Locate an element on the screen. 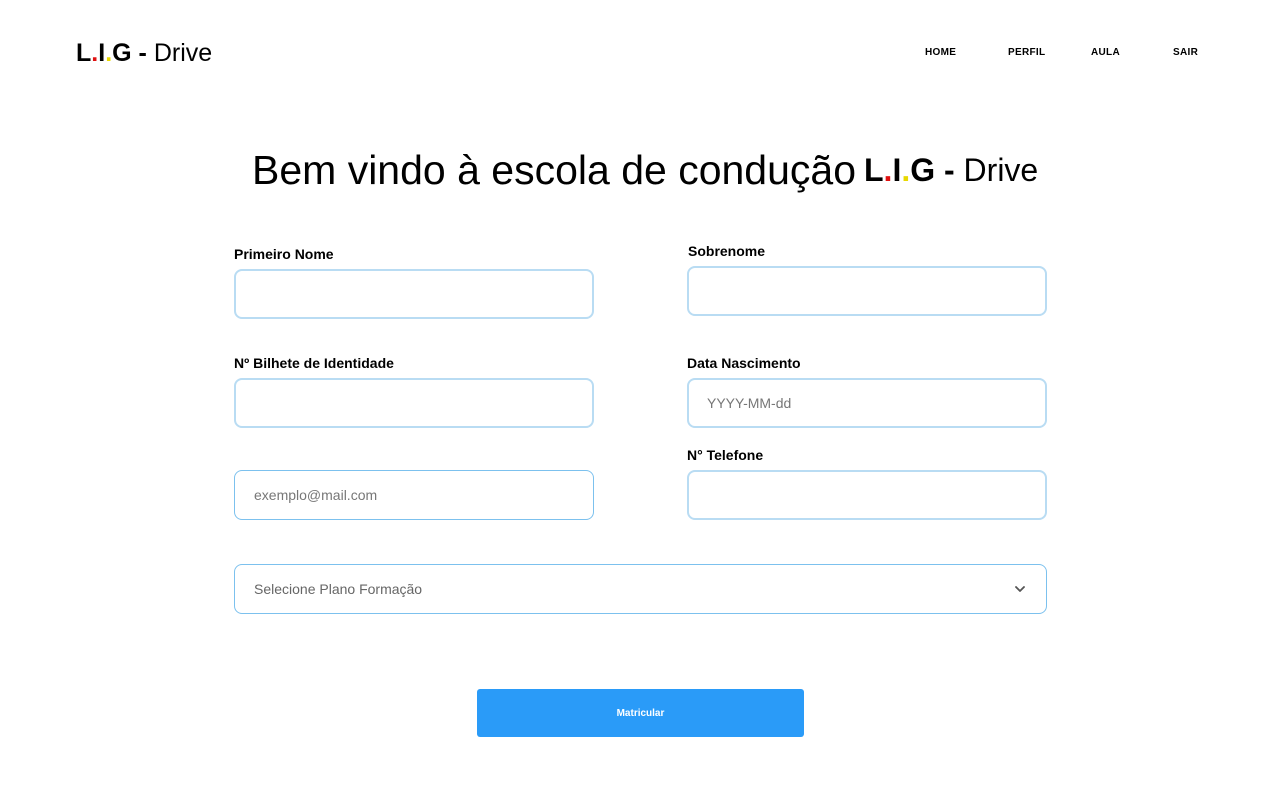 This screenshot has width=1280, height=800. plan-select: Selecione Plano Formação is located at coordinates (640, 589).